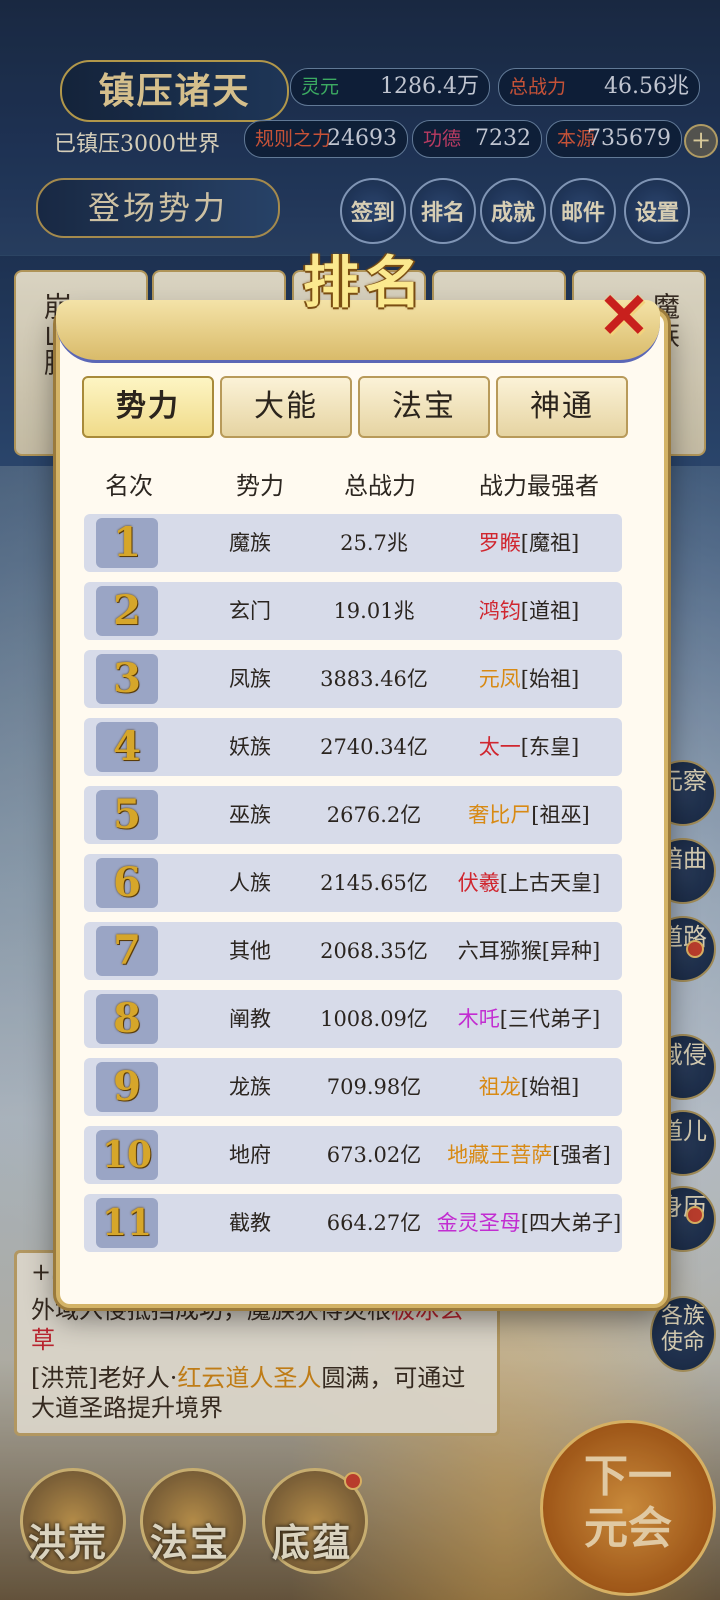 The height and width of the screenshot is (1600, 720). What do you see at coordinates (581, 1155) in the screenshot?
I see `strongest-member-title: [强者]` at bounding box center [581, 1155].